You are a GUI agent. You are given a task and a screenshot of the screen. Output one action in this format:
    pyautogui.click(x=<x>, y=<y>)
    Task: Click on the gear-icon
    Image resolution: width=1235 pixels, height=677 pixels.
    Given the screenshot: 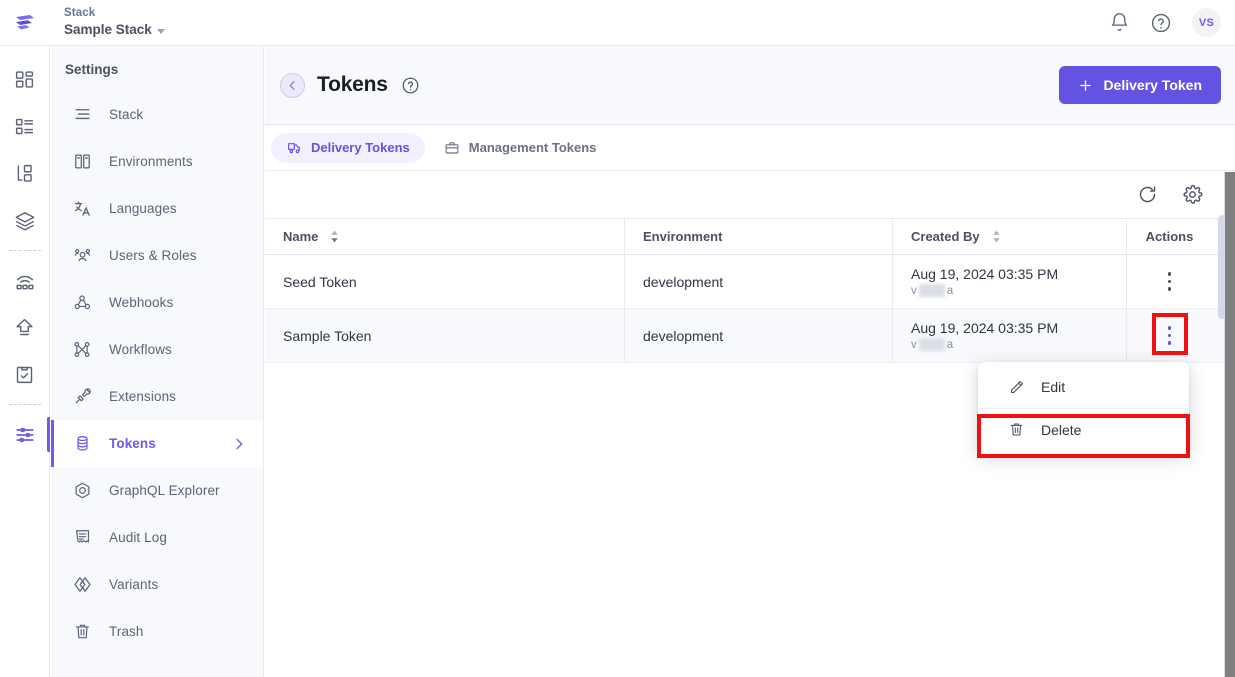 What is the action you would take?
    pyautogui.click(x=1192, y=194)
    